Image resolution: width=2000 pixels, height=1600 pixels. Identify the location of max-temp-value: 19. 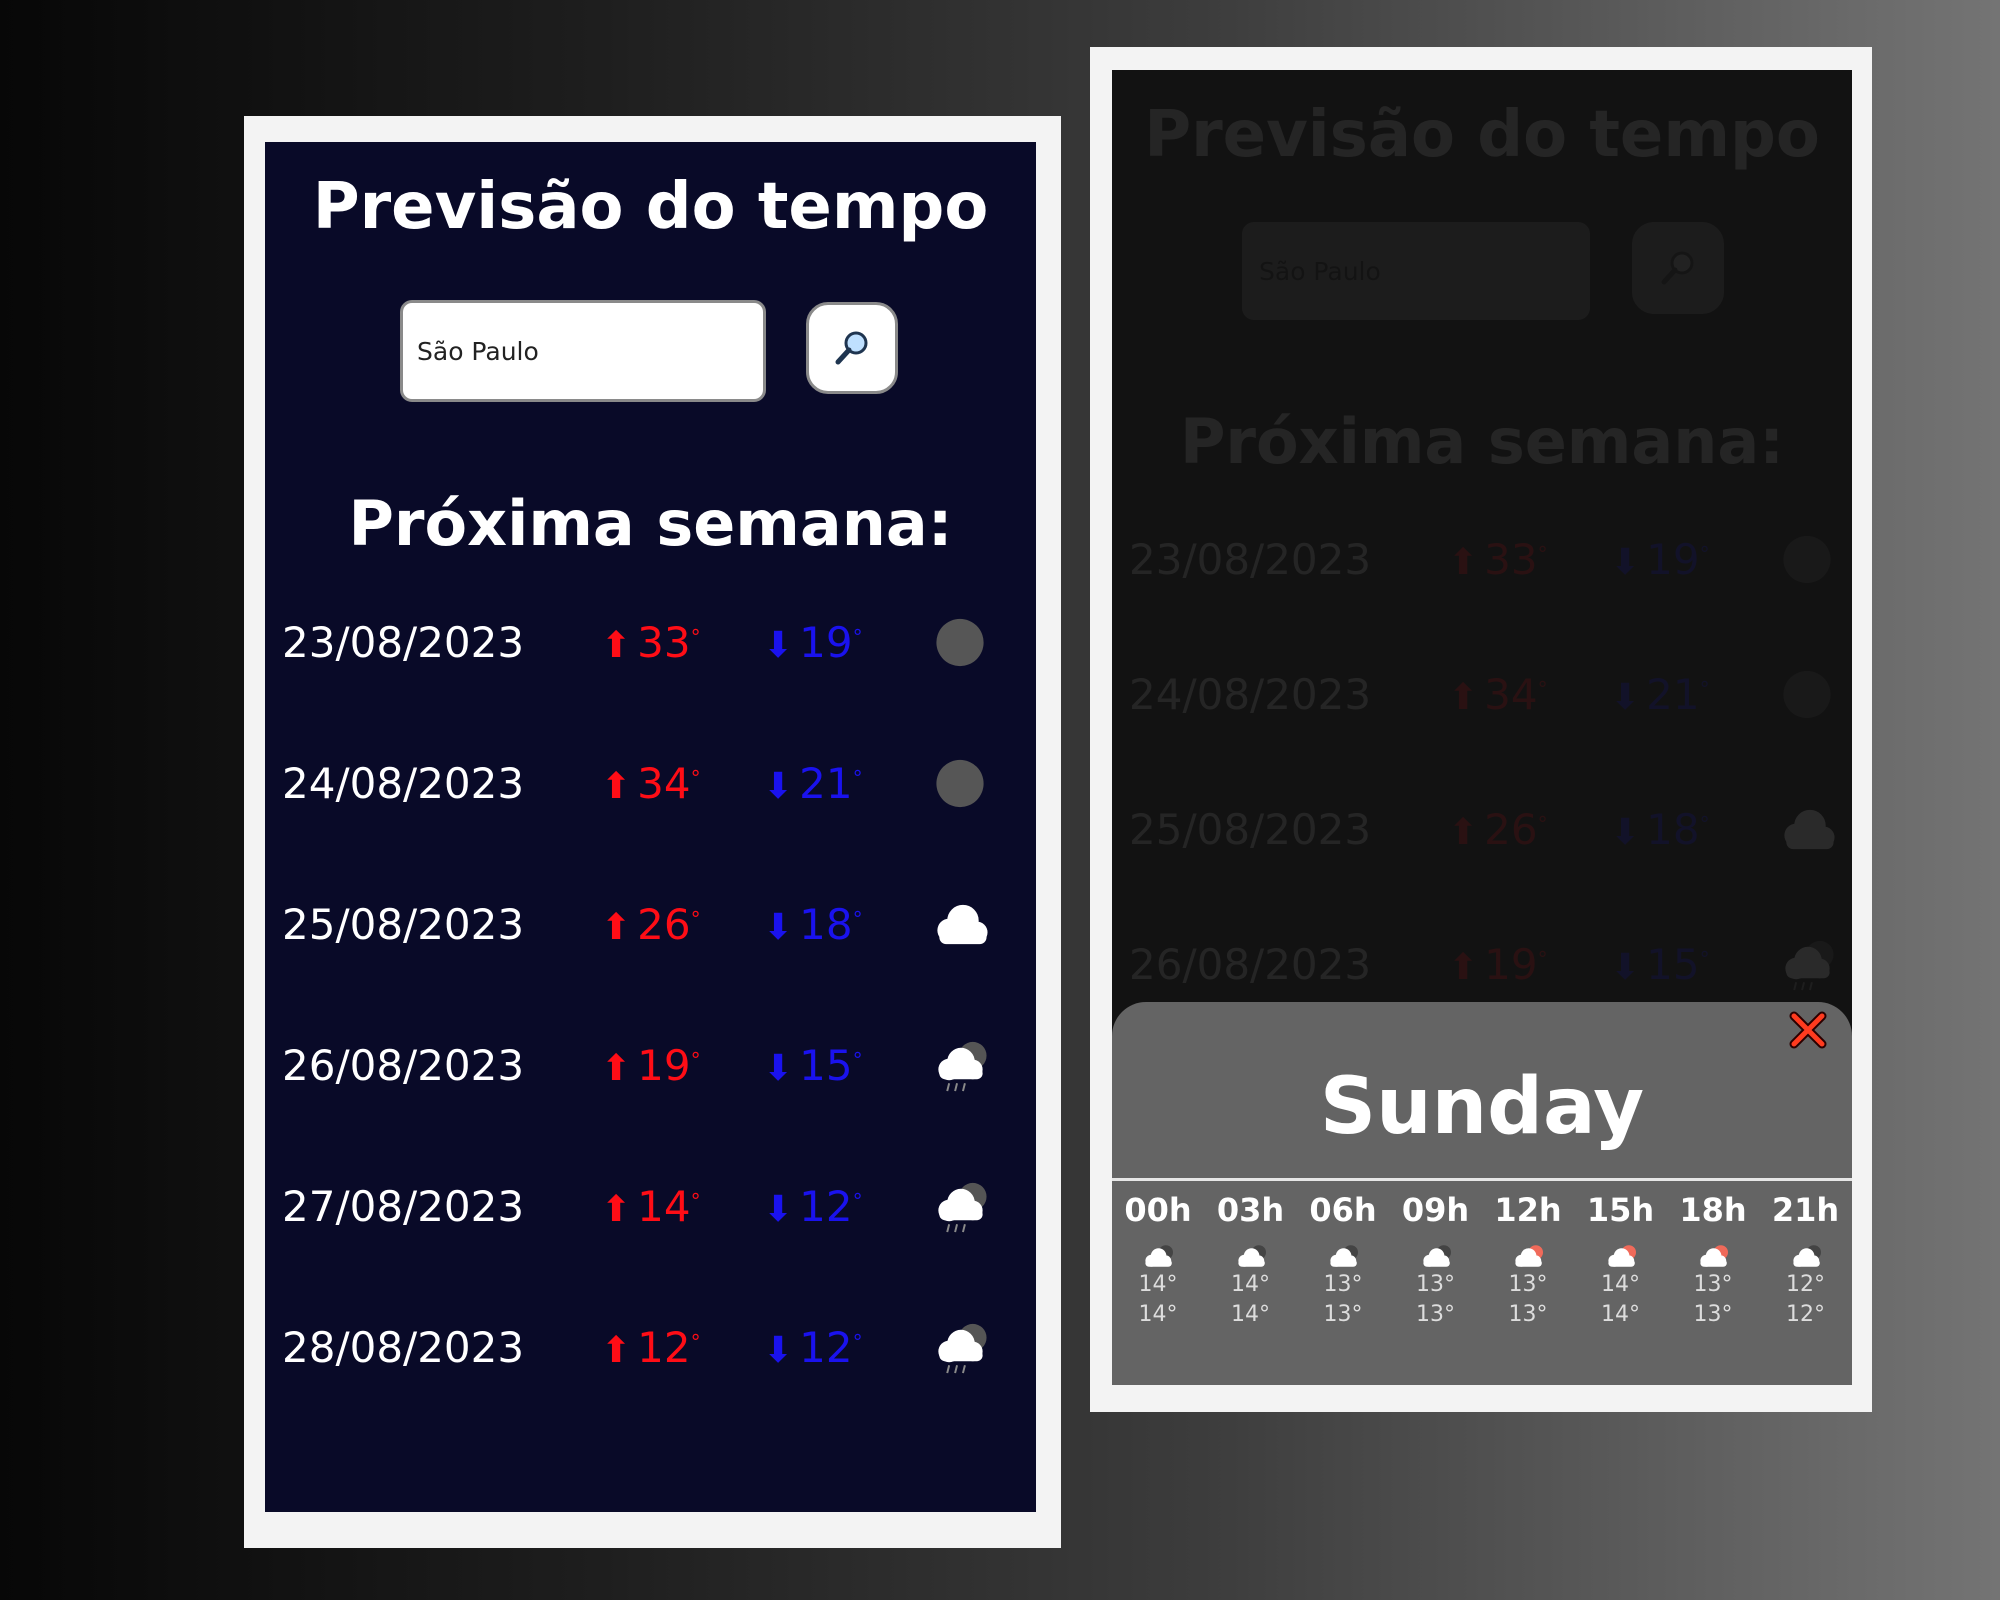
(1511, 964).